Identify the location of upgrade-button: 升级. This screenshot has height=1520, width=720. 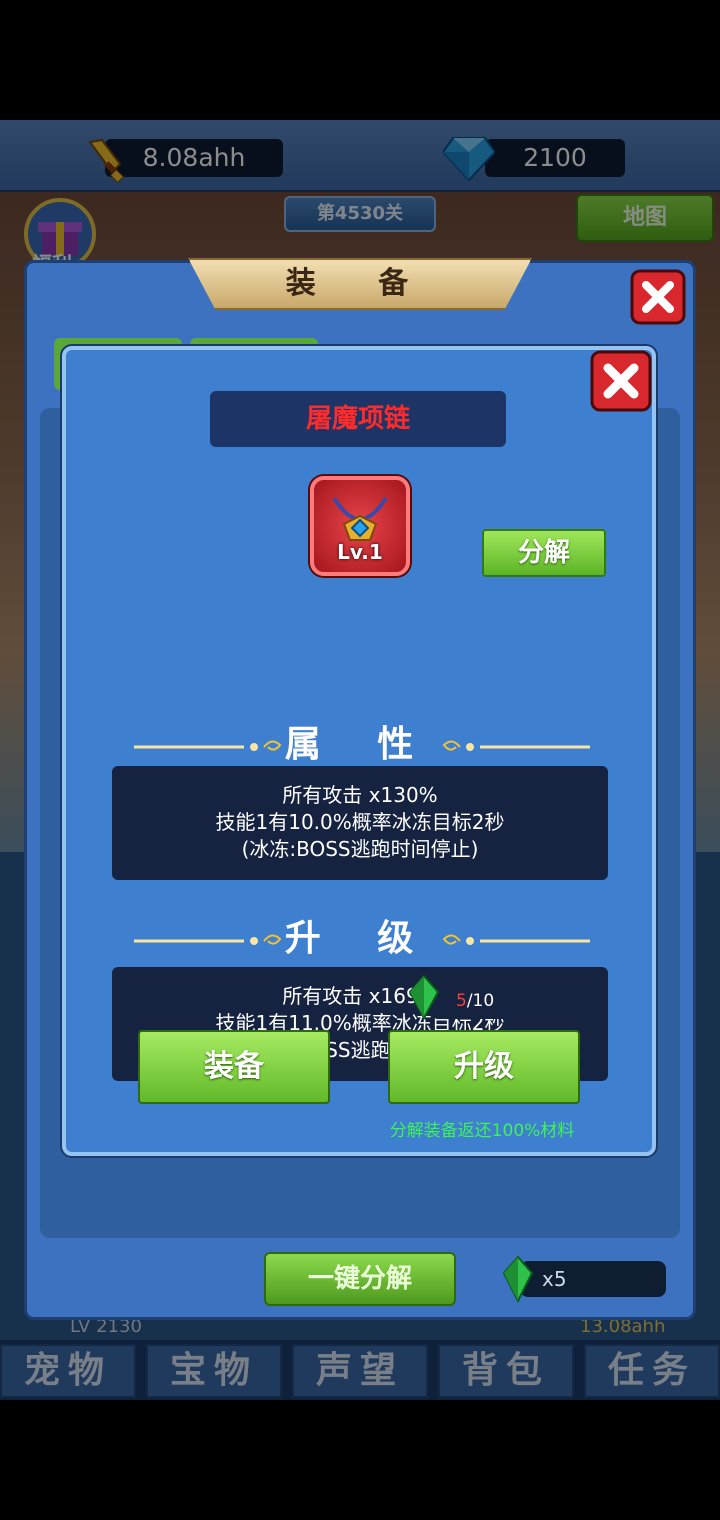
(484, 1067).